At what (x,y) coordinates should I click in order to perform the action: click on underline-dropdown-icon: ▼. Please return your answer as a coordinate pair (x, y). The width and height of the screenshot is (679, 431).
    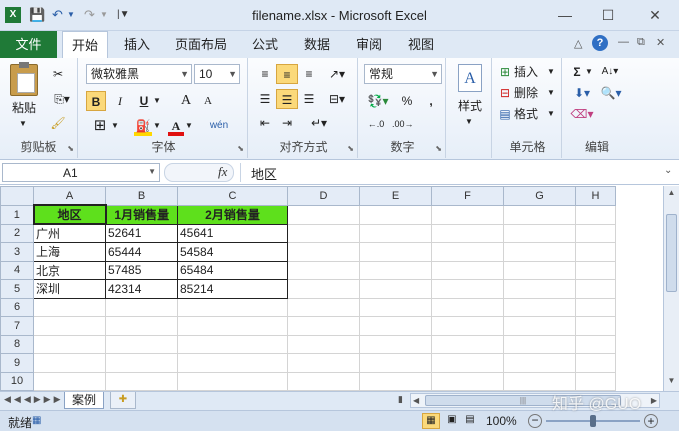
    Looking at the image, I should click on (157, 101).